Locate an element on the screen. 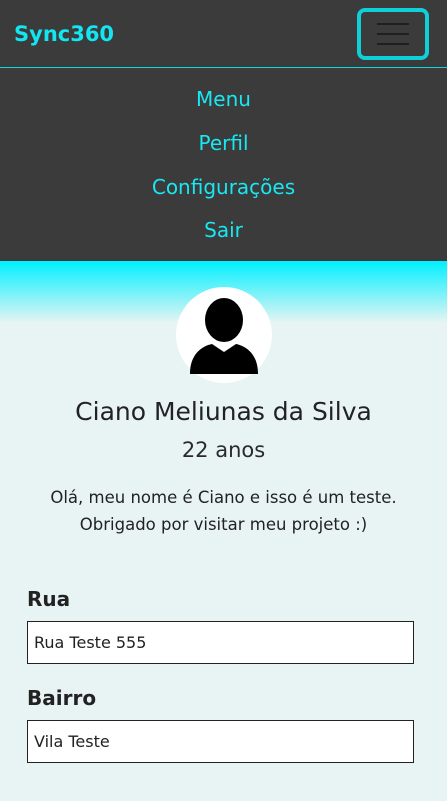 The height and width of the screenshot is (801, 447). bairro-input is located at coordinates (220, 741).